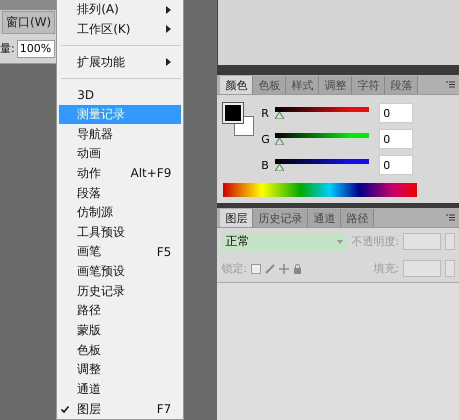  I want to click on menu-item: 排列(A), so click(120, 10).